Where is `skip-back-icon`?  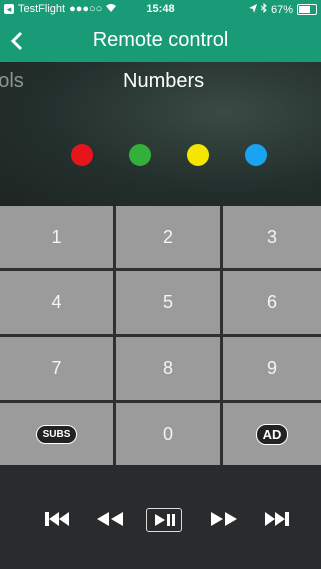 skip-back-icon is located at coordinates (58, 519).